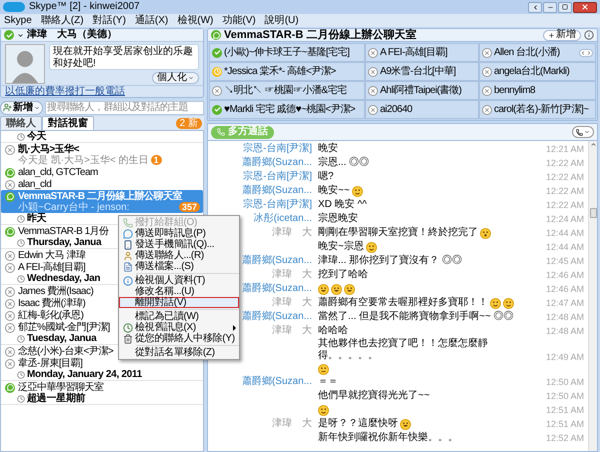  What do you see at coordinates (58, 351) in the screenshot?
I see `conversation-item: 念慈(小米)-台東<尹潔>` at bounding box center [58, 351].